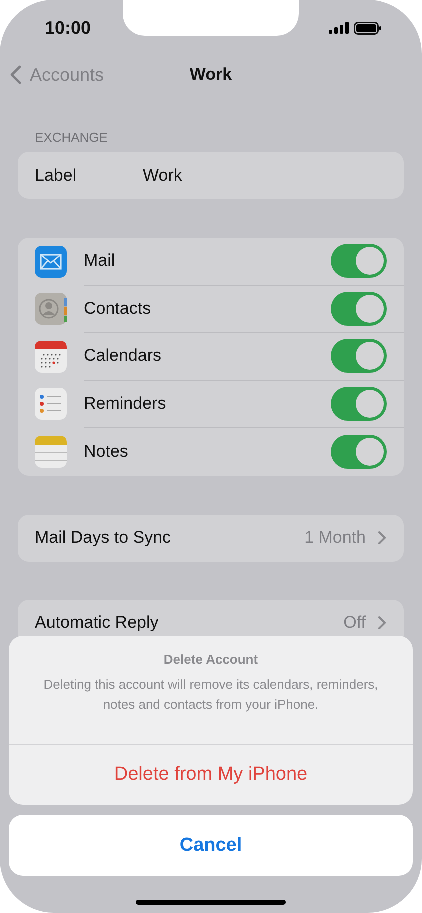  Describe the element at coordinates (51, 356) in the screenshot. I see `calendar-icon` at that location.